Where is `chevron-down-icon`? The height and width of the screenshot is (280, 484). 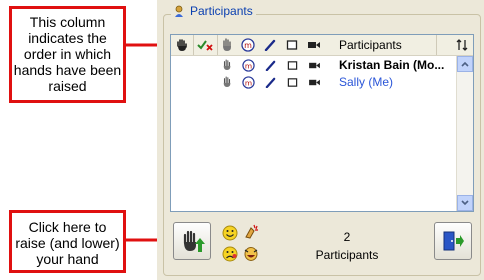 chevron-down-icon is located at coordinates (465, 203).